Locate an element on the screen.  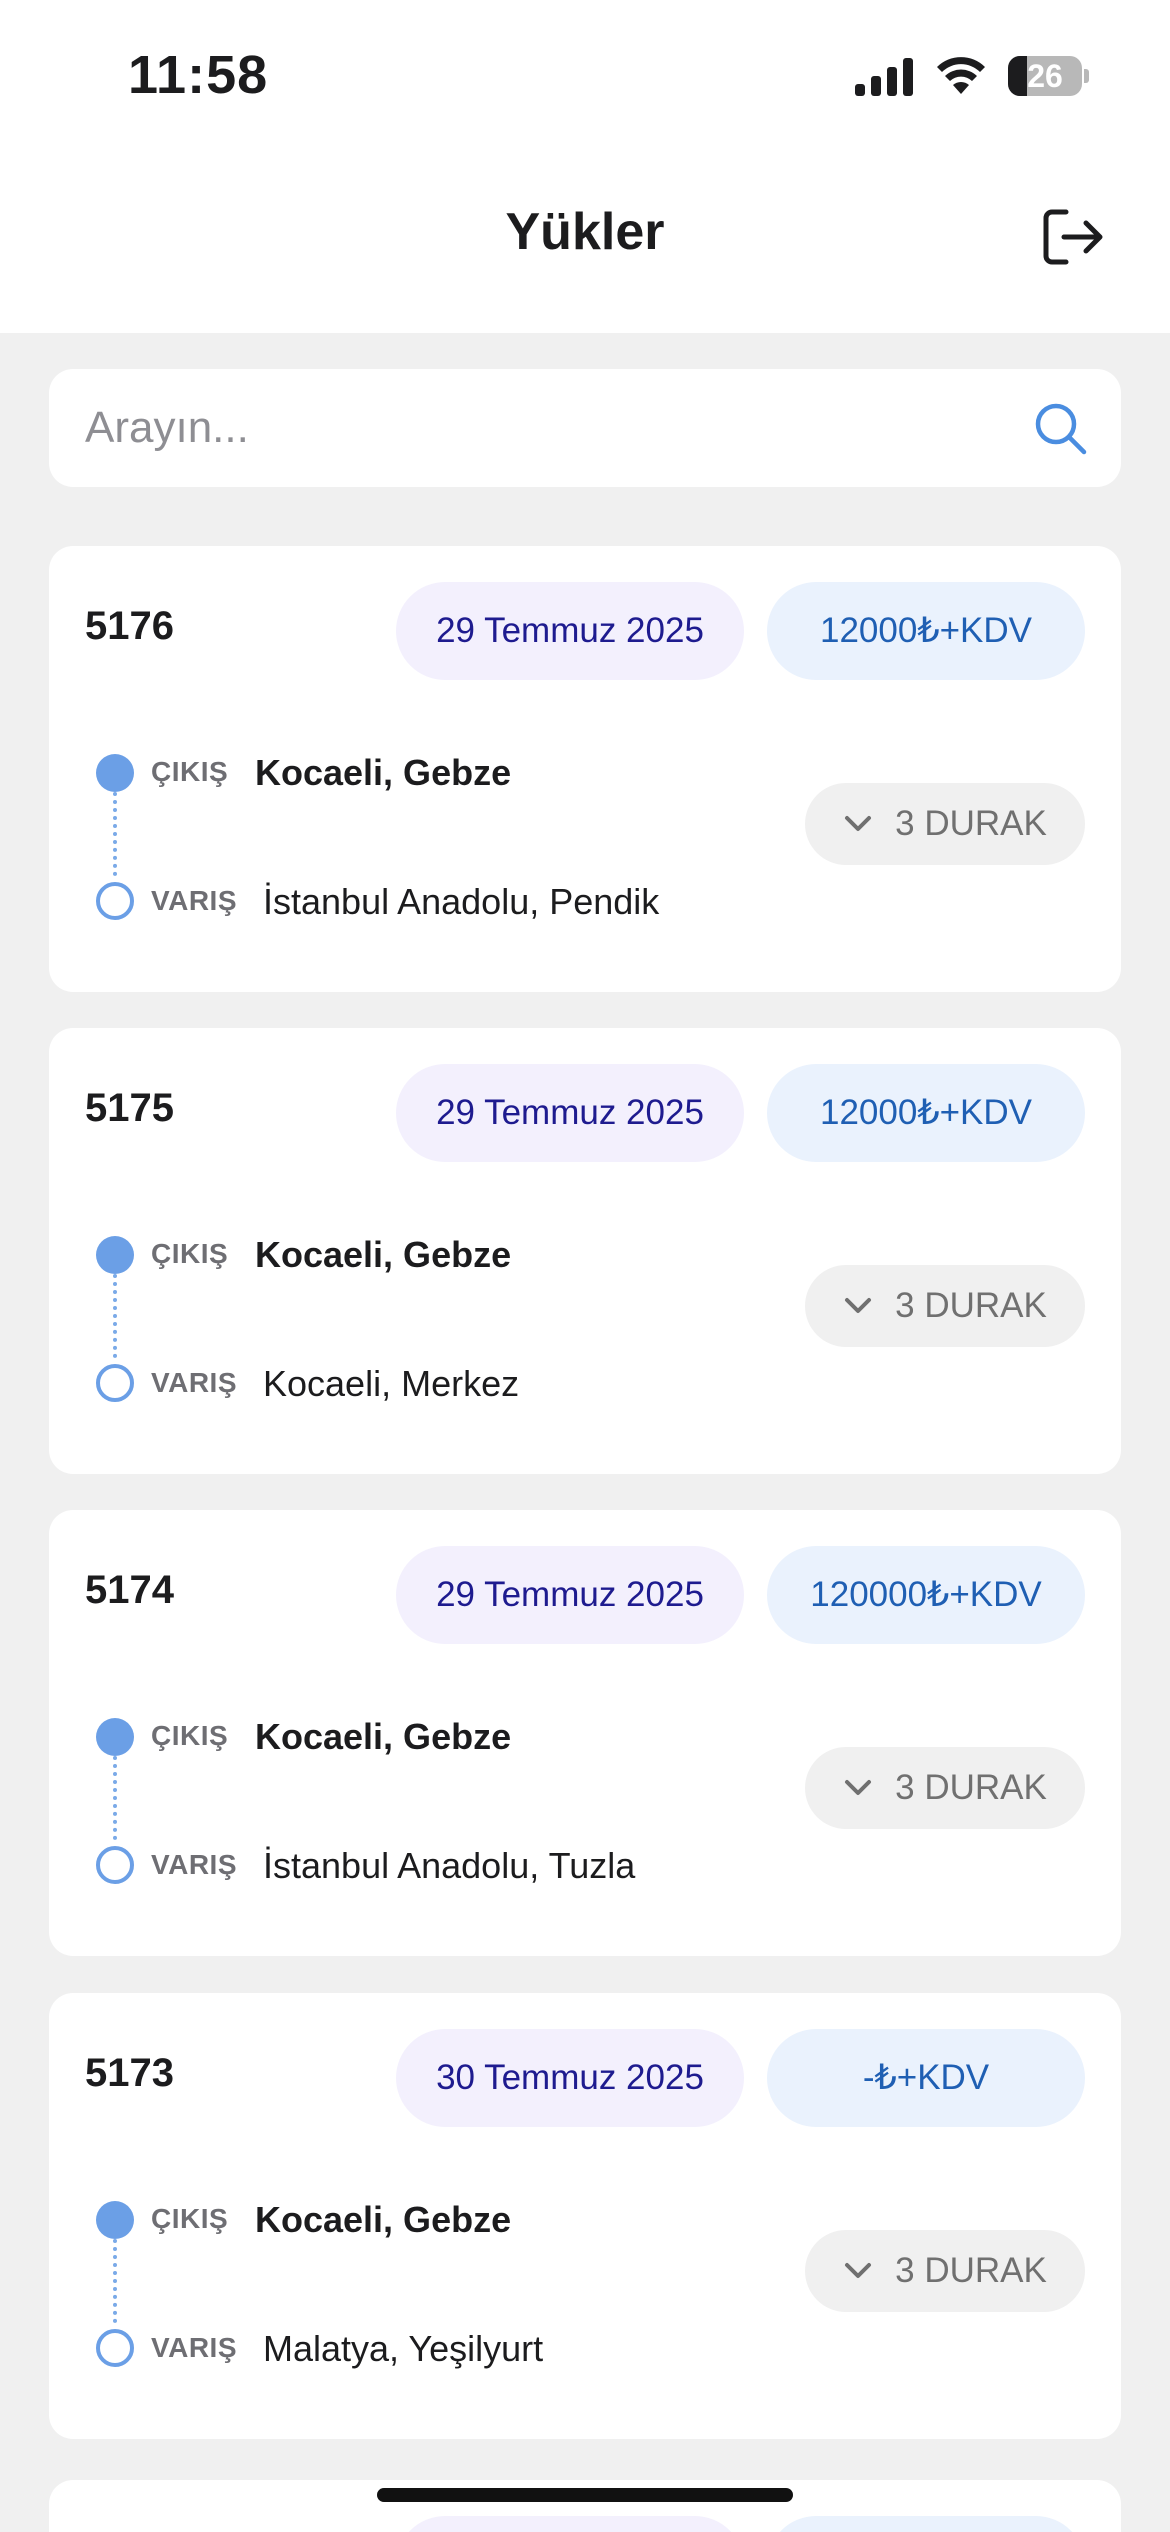
date-badge is located at coordinates (570, 2524).